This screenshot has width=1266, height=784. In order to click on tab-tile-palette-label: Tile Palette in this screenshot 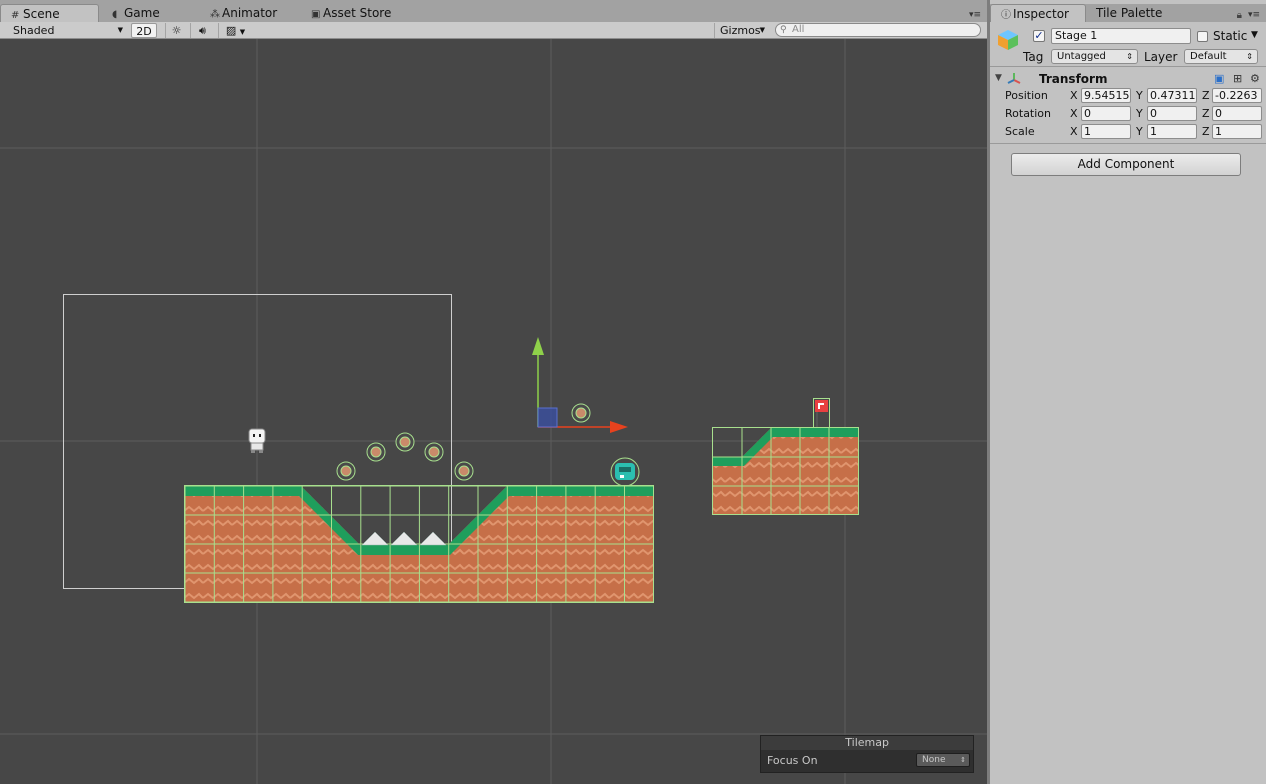, I will do `click(1129, 13)`.